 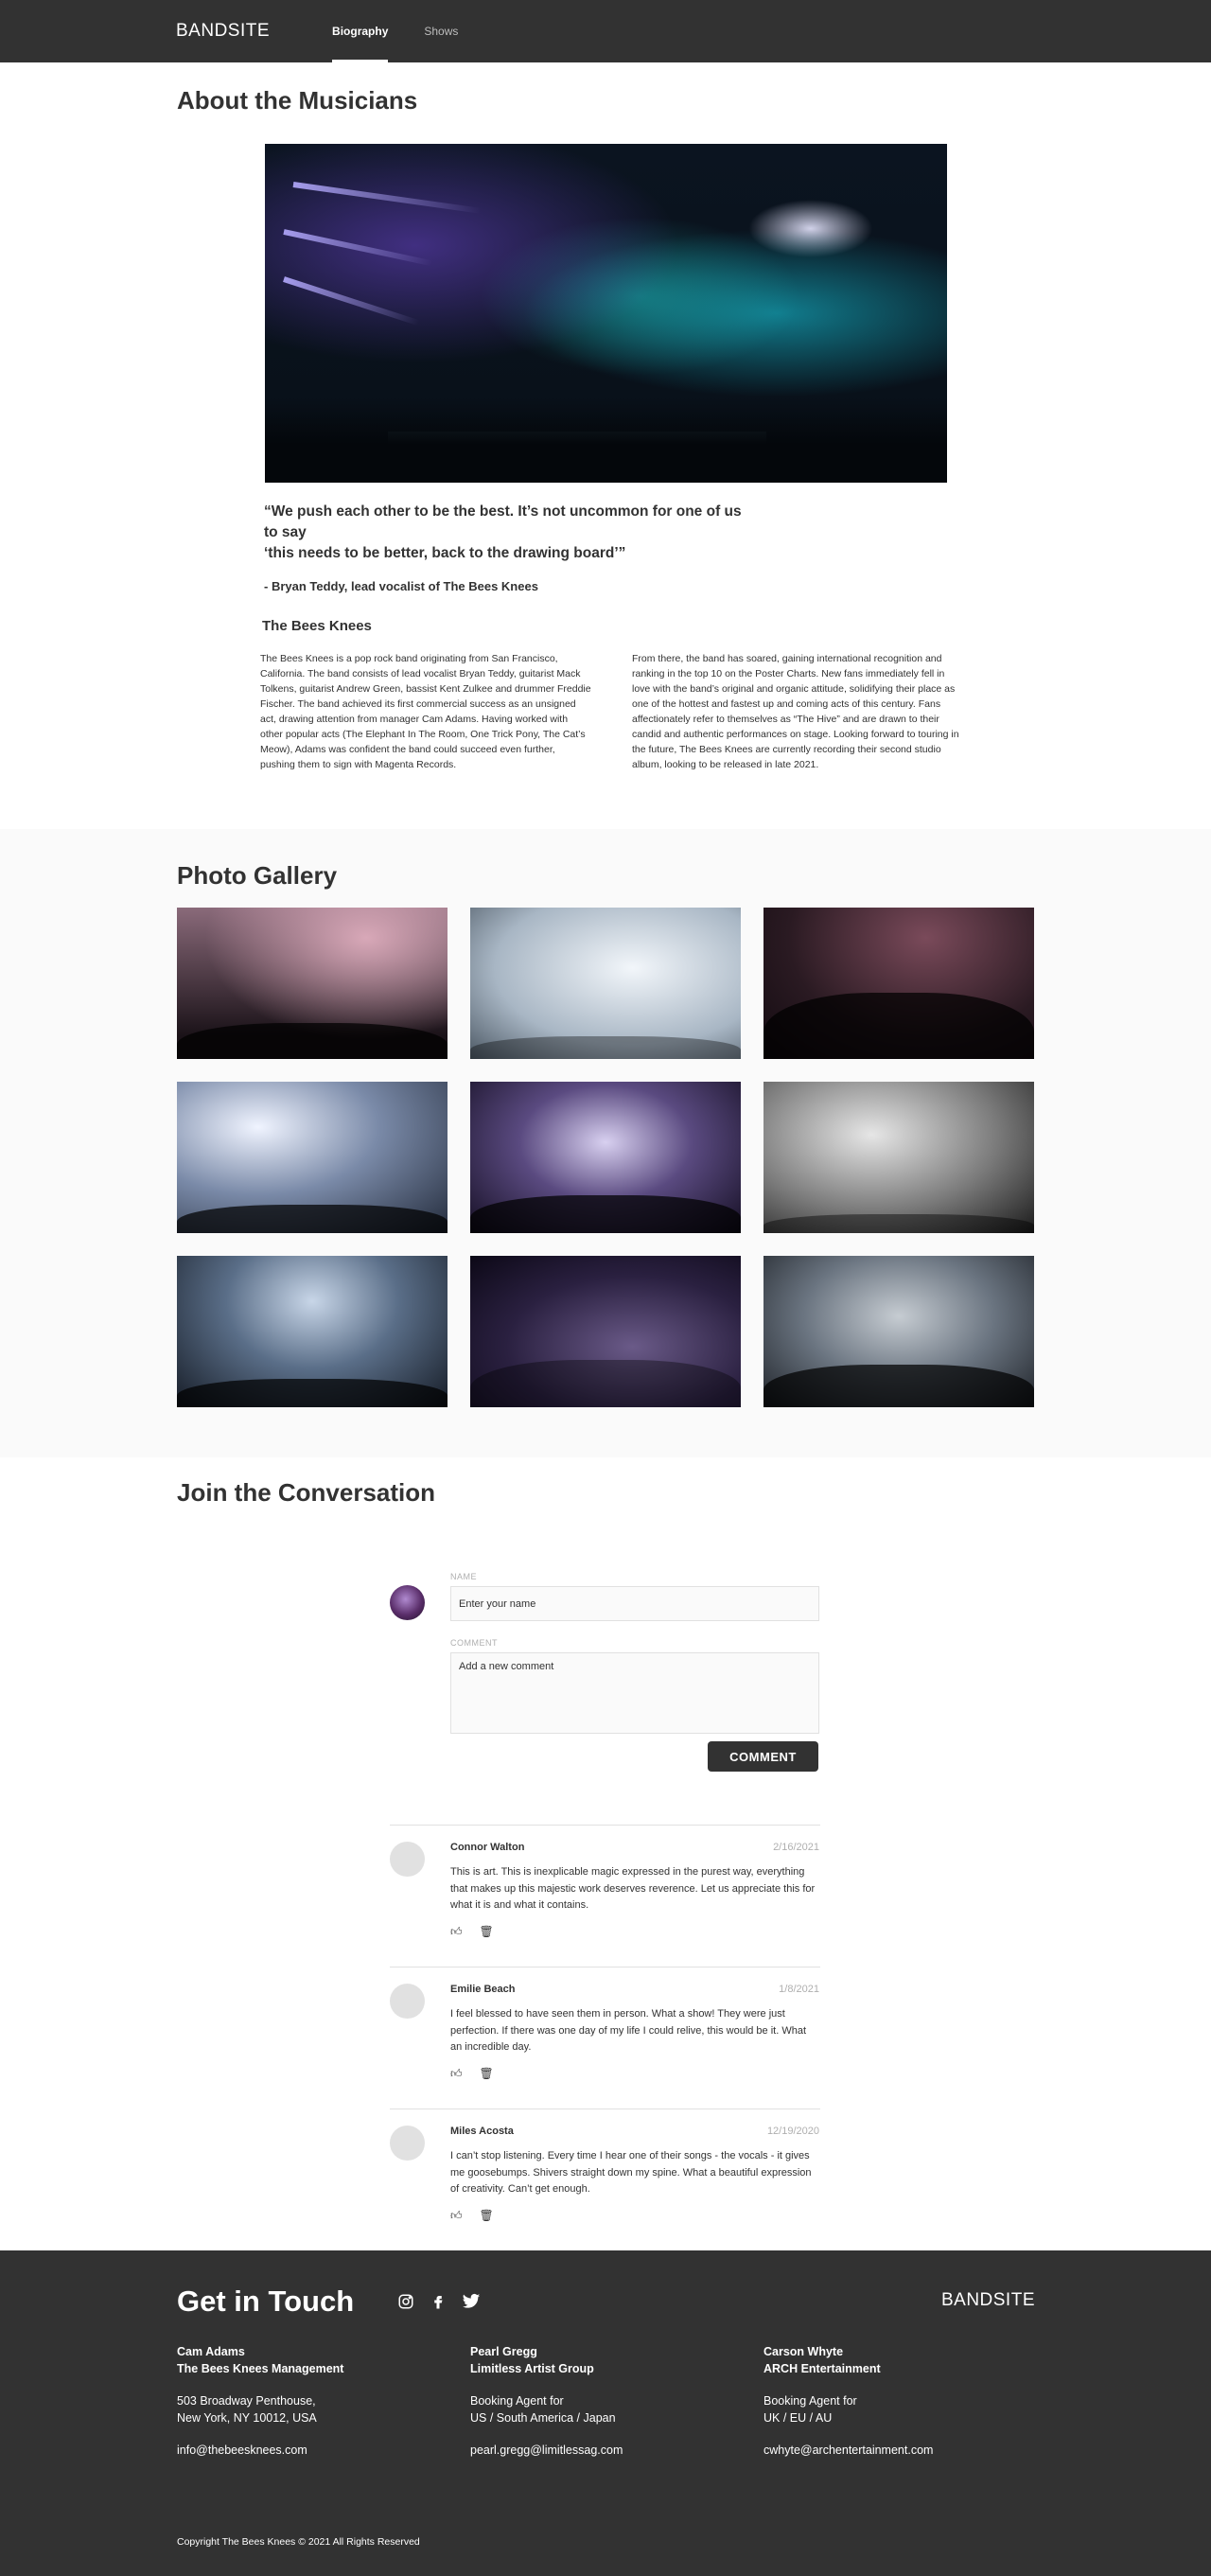 What do you see at coordinates (247, 2418) in the screenshot?
I see `contact-line: New York, NY 10012, USA` at bounding box center [247, 2418].